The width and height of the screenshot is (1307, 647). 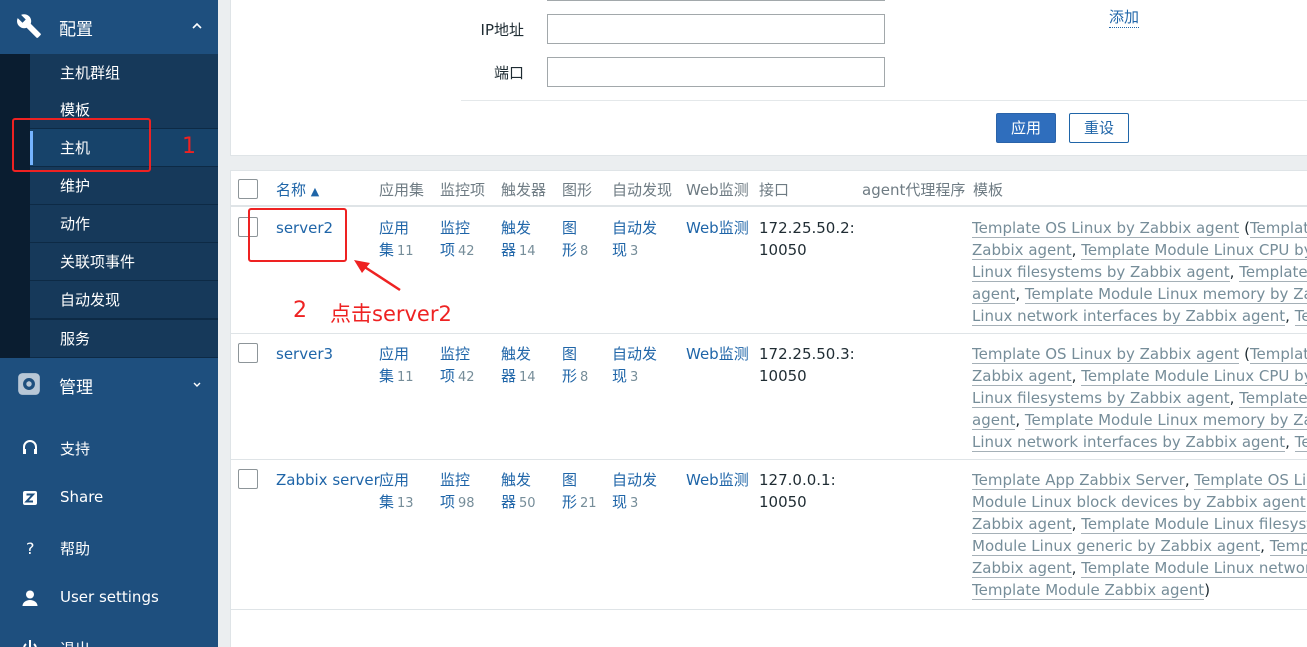 What do you see at coordinates (328, 480) in the screenshot?
I see `host-name-link: Zabbix server` at bounding box center [328, 480].